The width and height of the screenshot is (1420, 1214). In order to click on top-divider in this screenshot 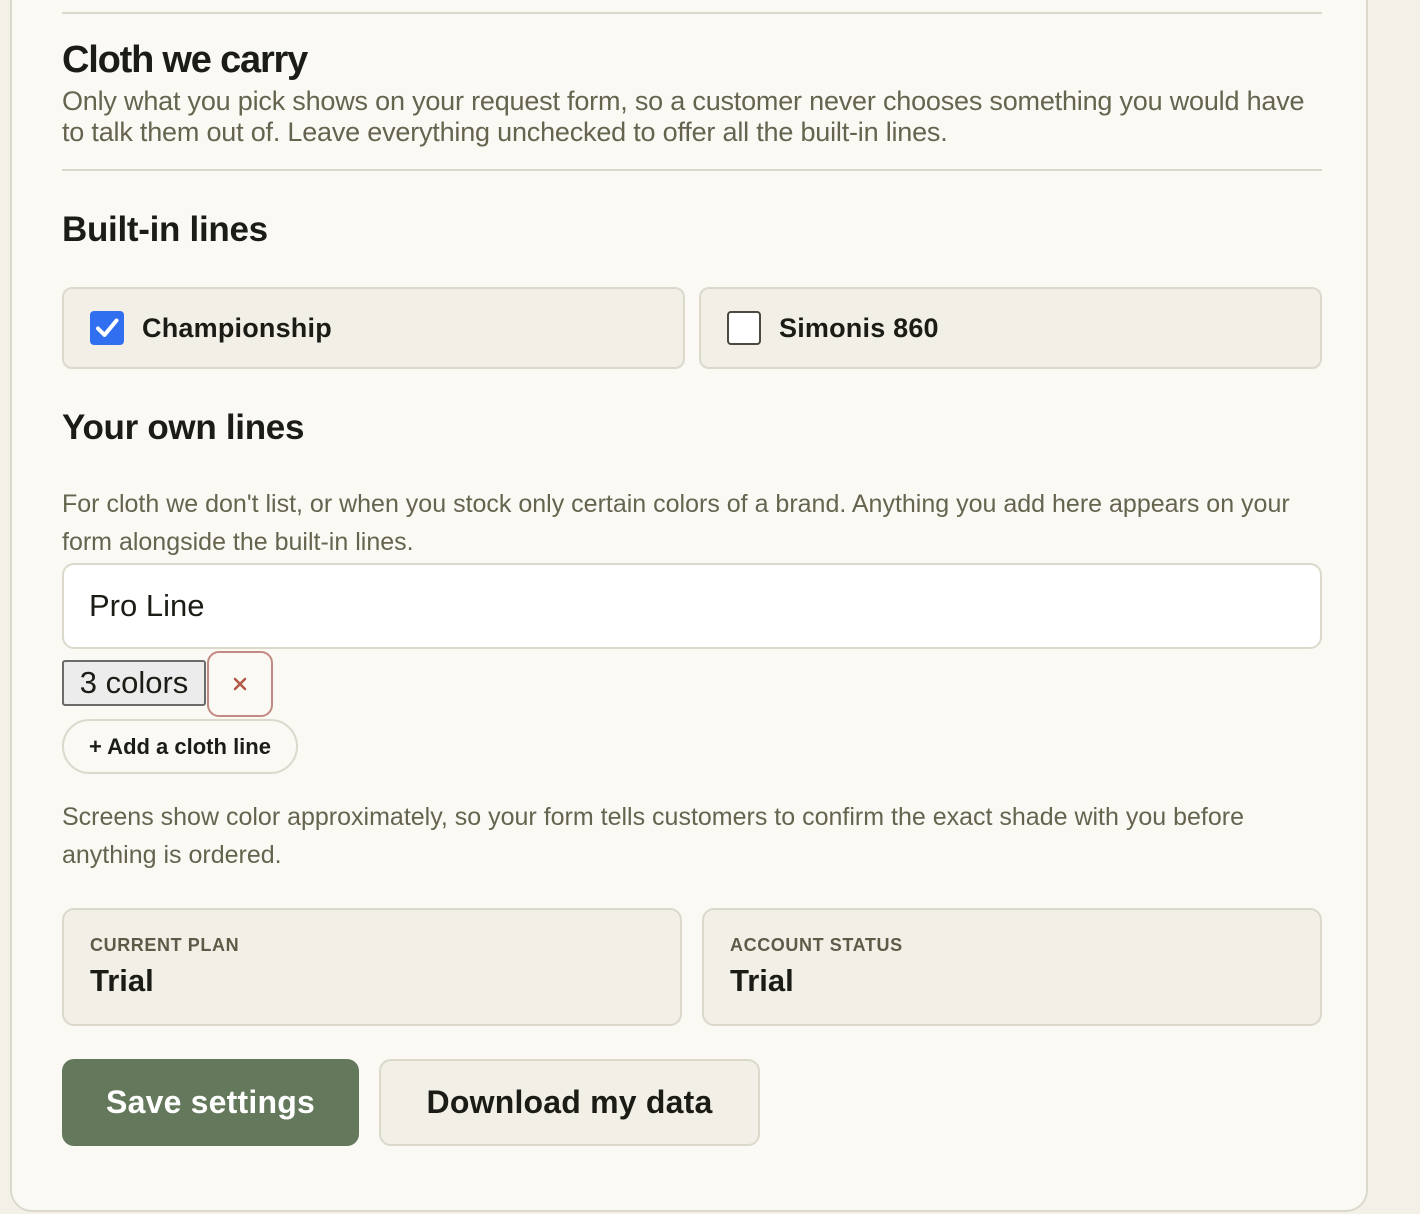, I will do `click(692, 13)`.